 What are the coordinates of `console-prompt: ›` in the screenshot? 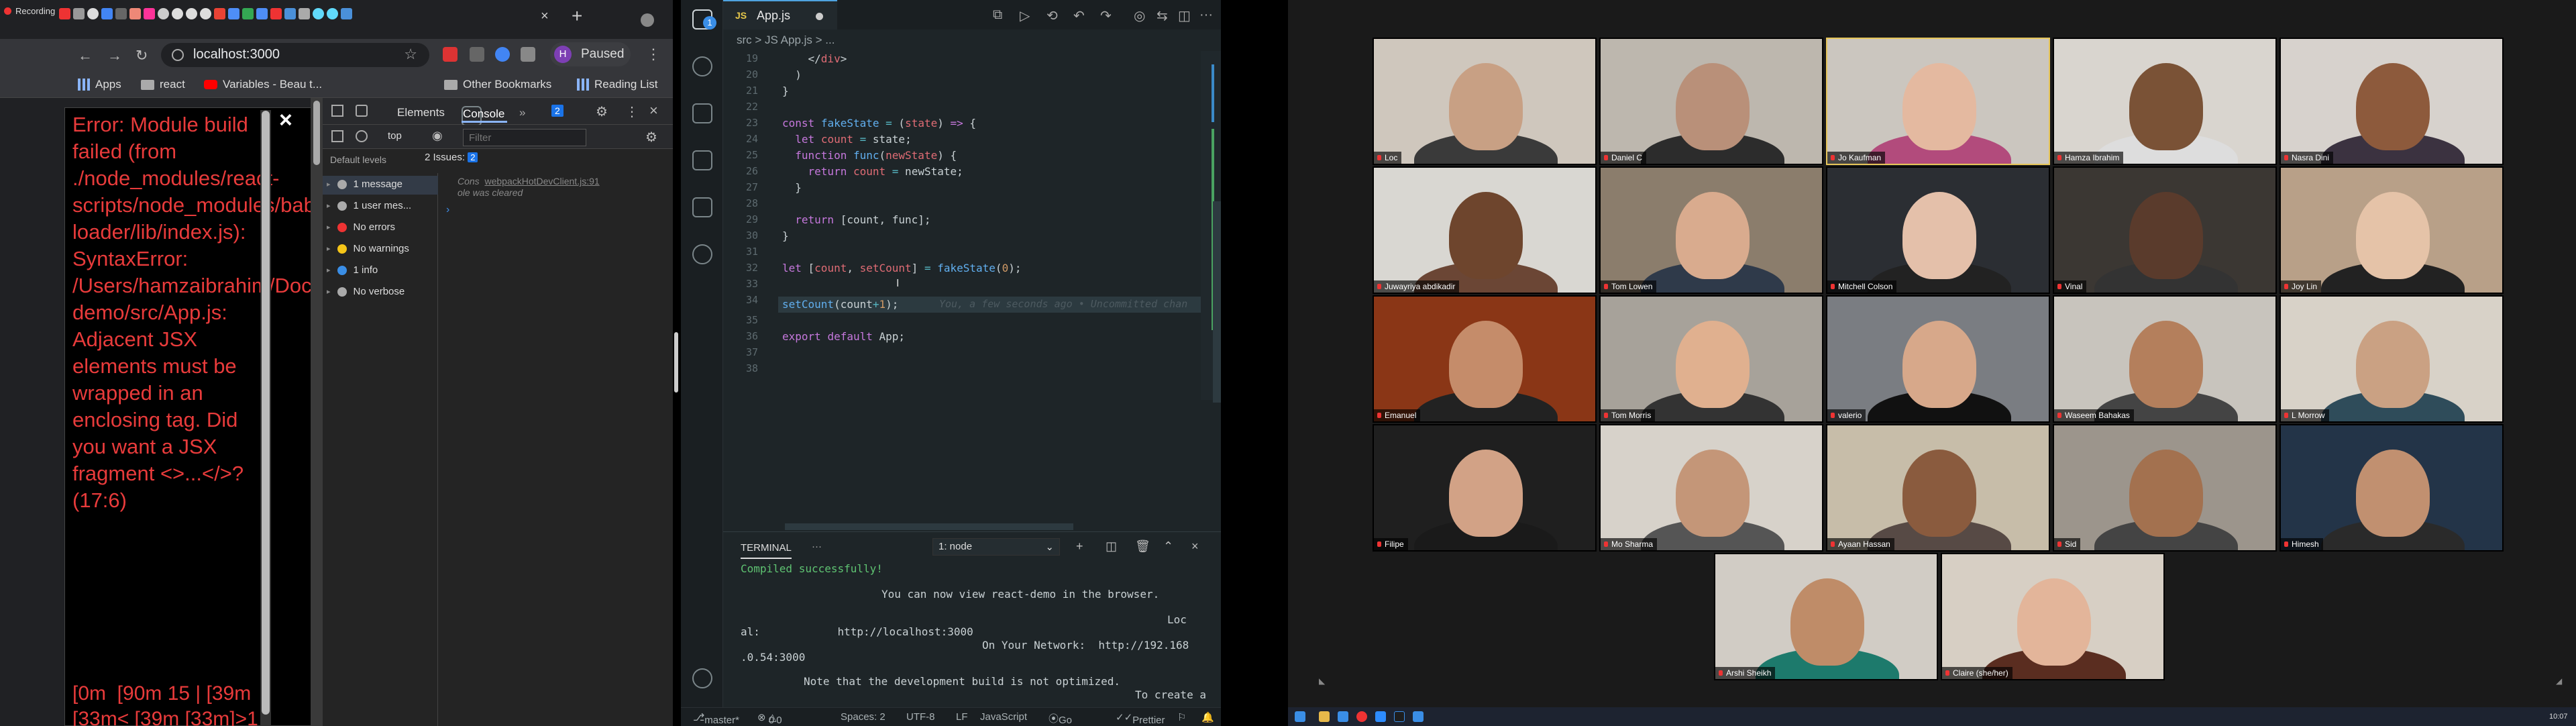 It's located at (447, 210).